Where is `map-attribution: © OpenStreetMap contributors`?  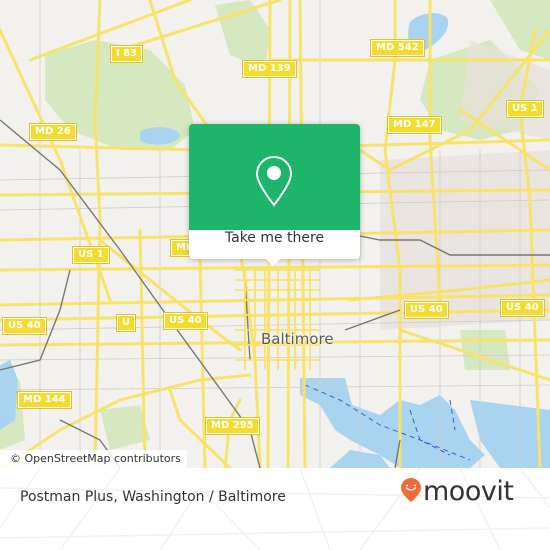
map-attribution: © OpenStreetMap contributors is located at coordinates (93, 459).